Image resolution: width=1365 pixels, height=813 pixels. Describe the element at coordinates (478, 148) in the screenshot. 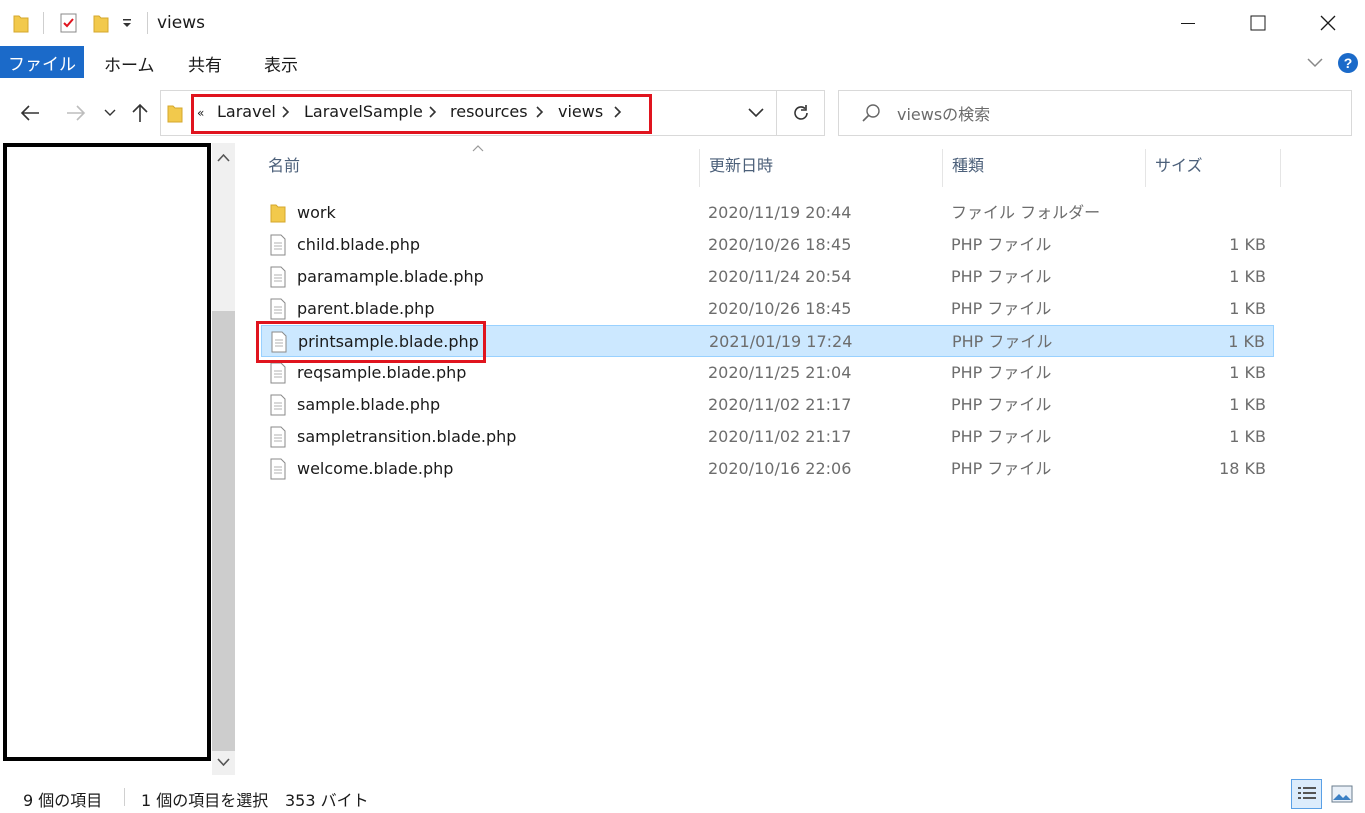

I see `sort-ascending-icon` at that location.